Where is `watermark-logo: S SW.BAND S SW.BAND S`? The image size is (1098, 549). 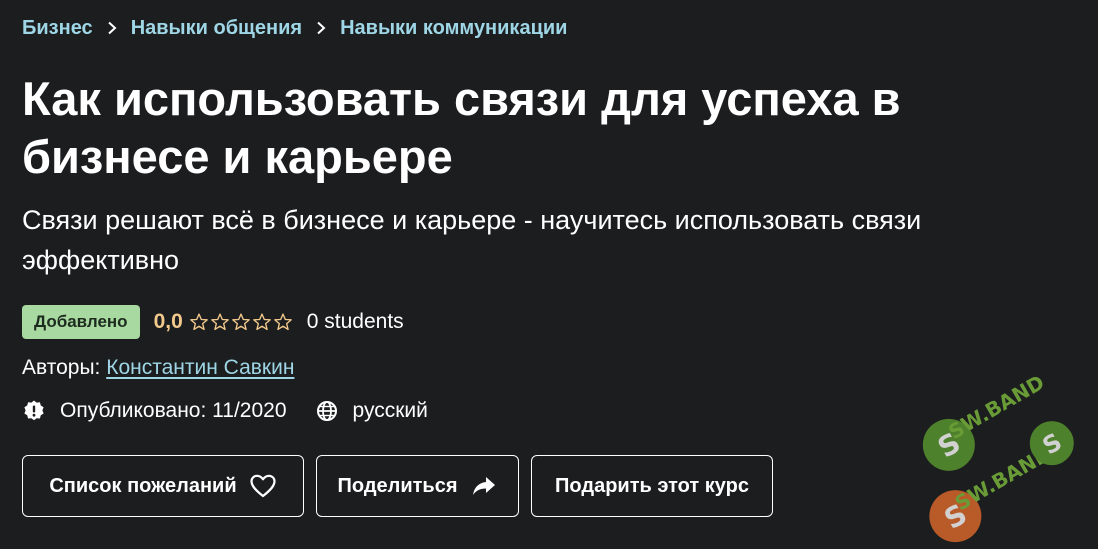
watermark-logo: S SW.BAND S SW.BAND S is located at coordinates (998, 456).